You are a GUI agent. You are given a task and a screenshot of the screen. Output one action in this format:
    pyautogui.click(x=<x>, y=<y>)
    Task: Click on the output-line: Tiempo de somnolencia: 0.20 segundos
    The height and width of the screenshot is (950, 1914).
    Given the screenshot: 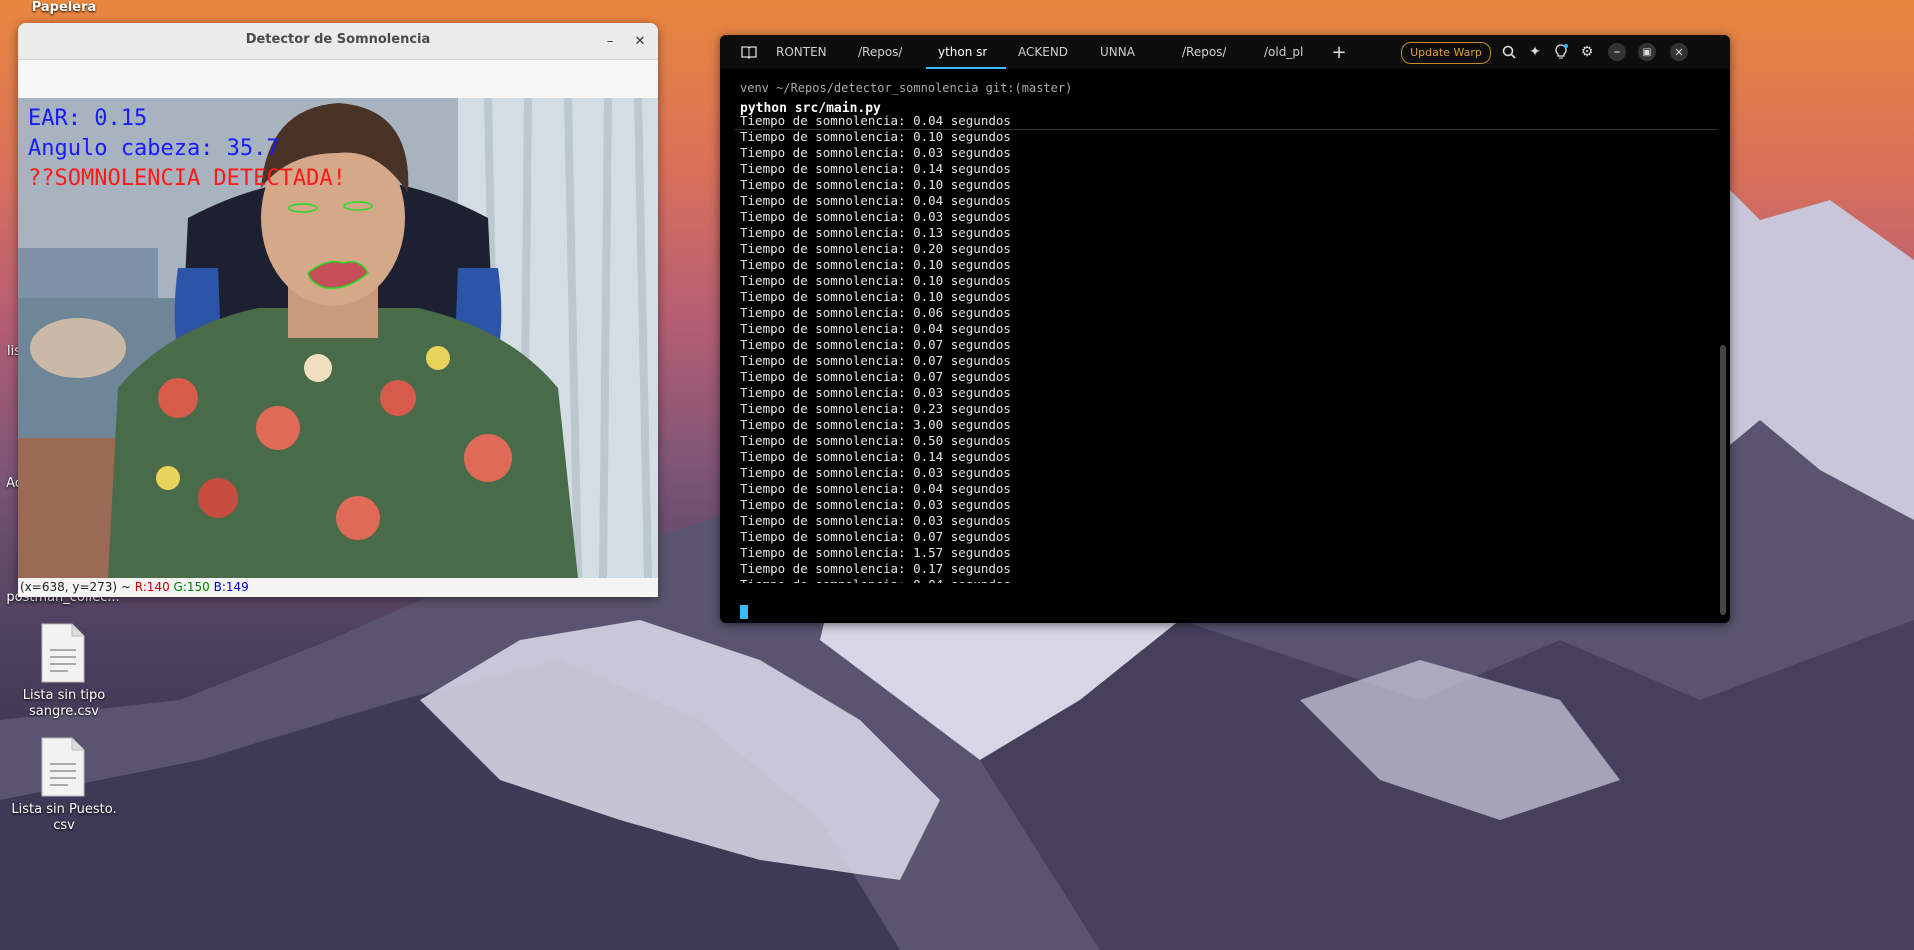 What is the action you would take?
    pyautogui.click(x=875, y=248)
    